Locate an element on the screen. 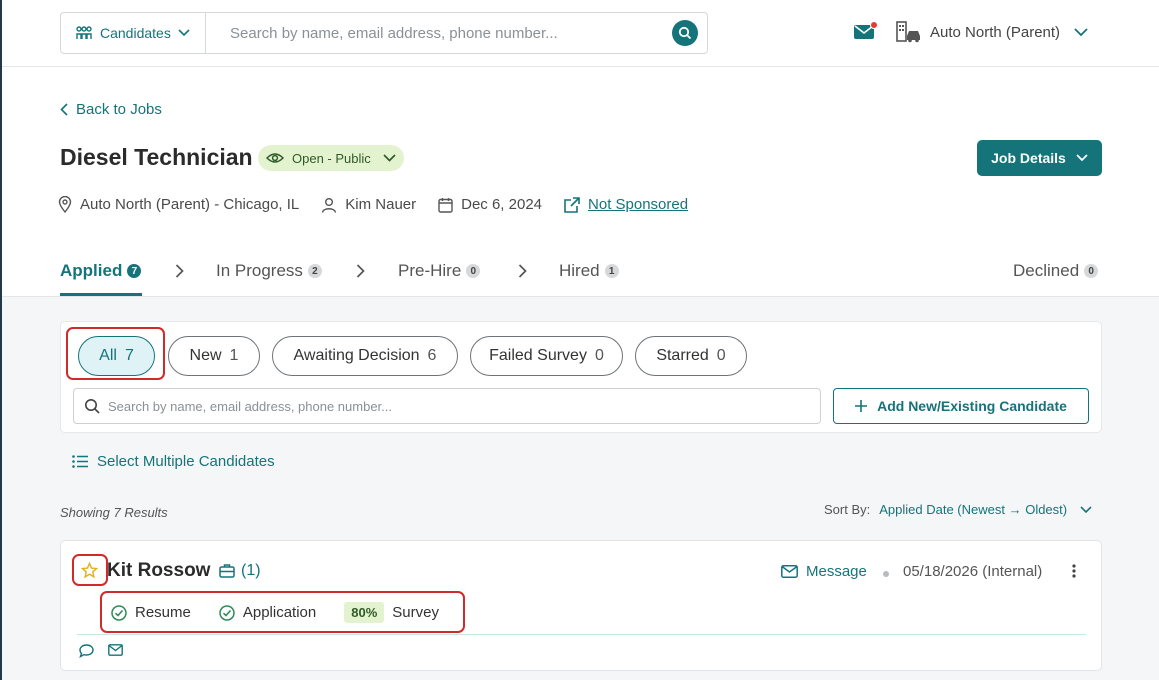 The width and height of the screenshot is (1159, 680). search-scope-label: Candidates is located at coordinates (135, 33).